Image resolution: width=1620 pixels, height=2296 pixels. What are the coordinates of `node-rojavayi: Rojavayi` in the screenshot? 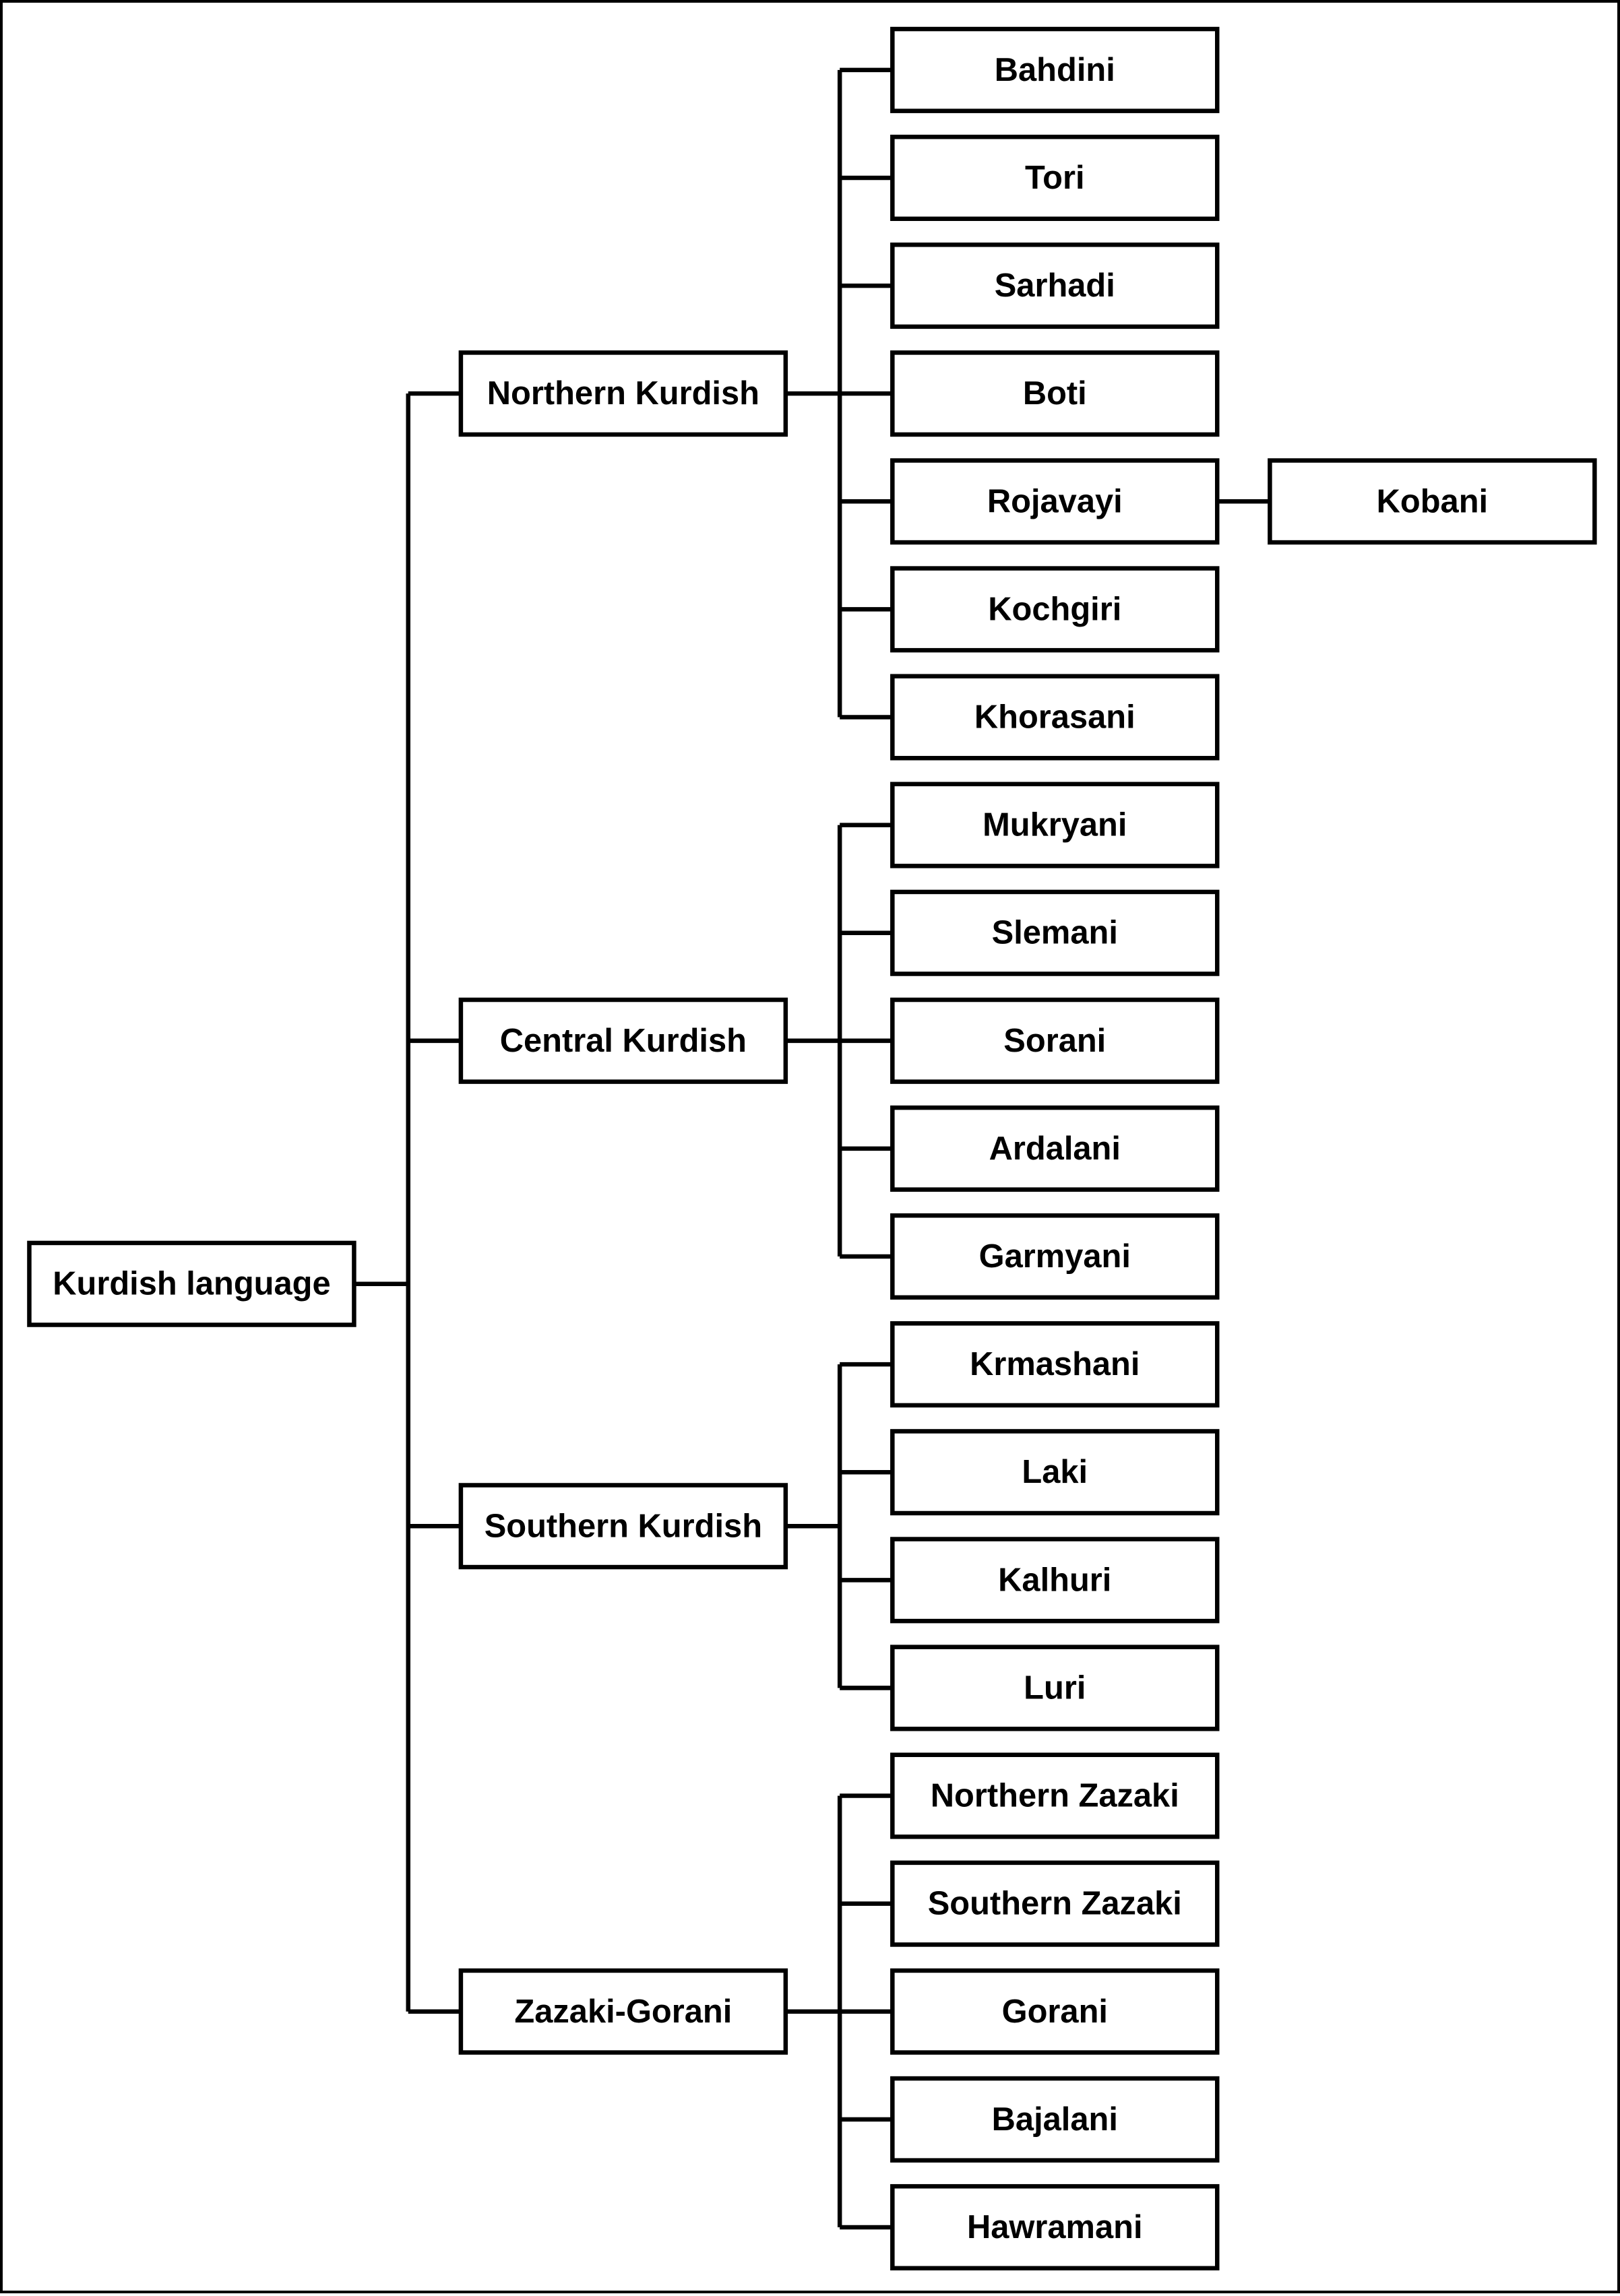 It's located at (1055, 501).